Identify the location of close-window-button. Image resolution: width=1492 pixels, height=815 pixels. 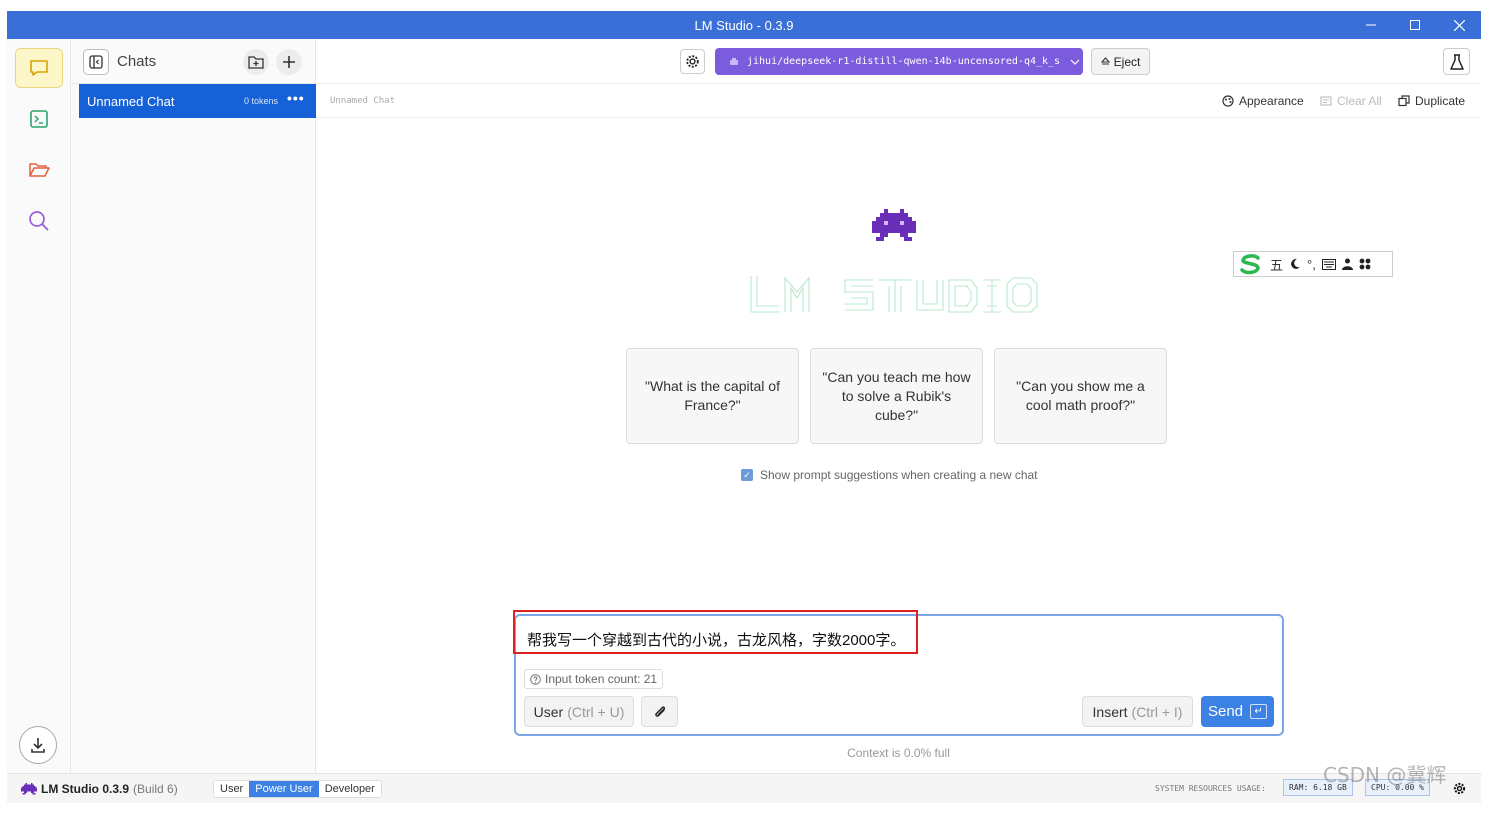
(1459, 25).